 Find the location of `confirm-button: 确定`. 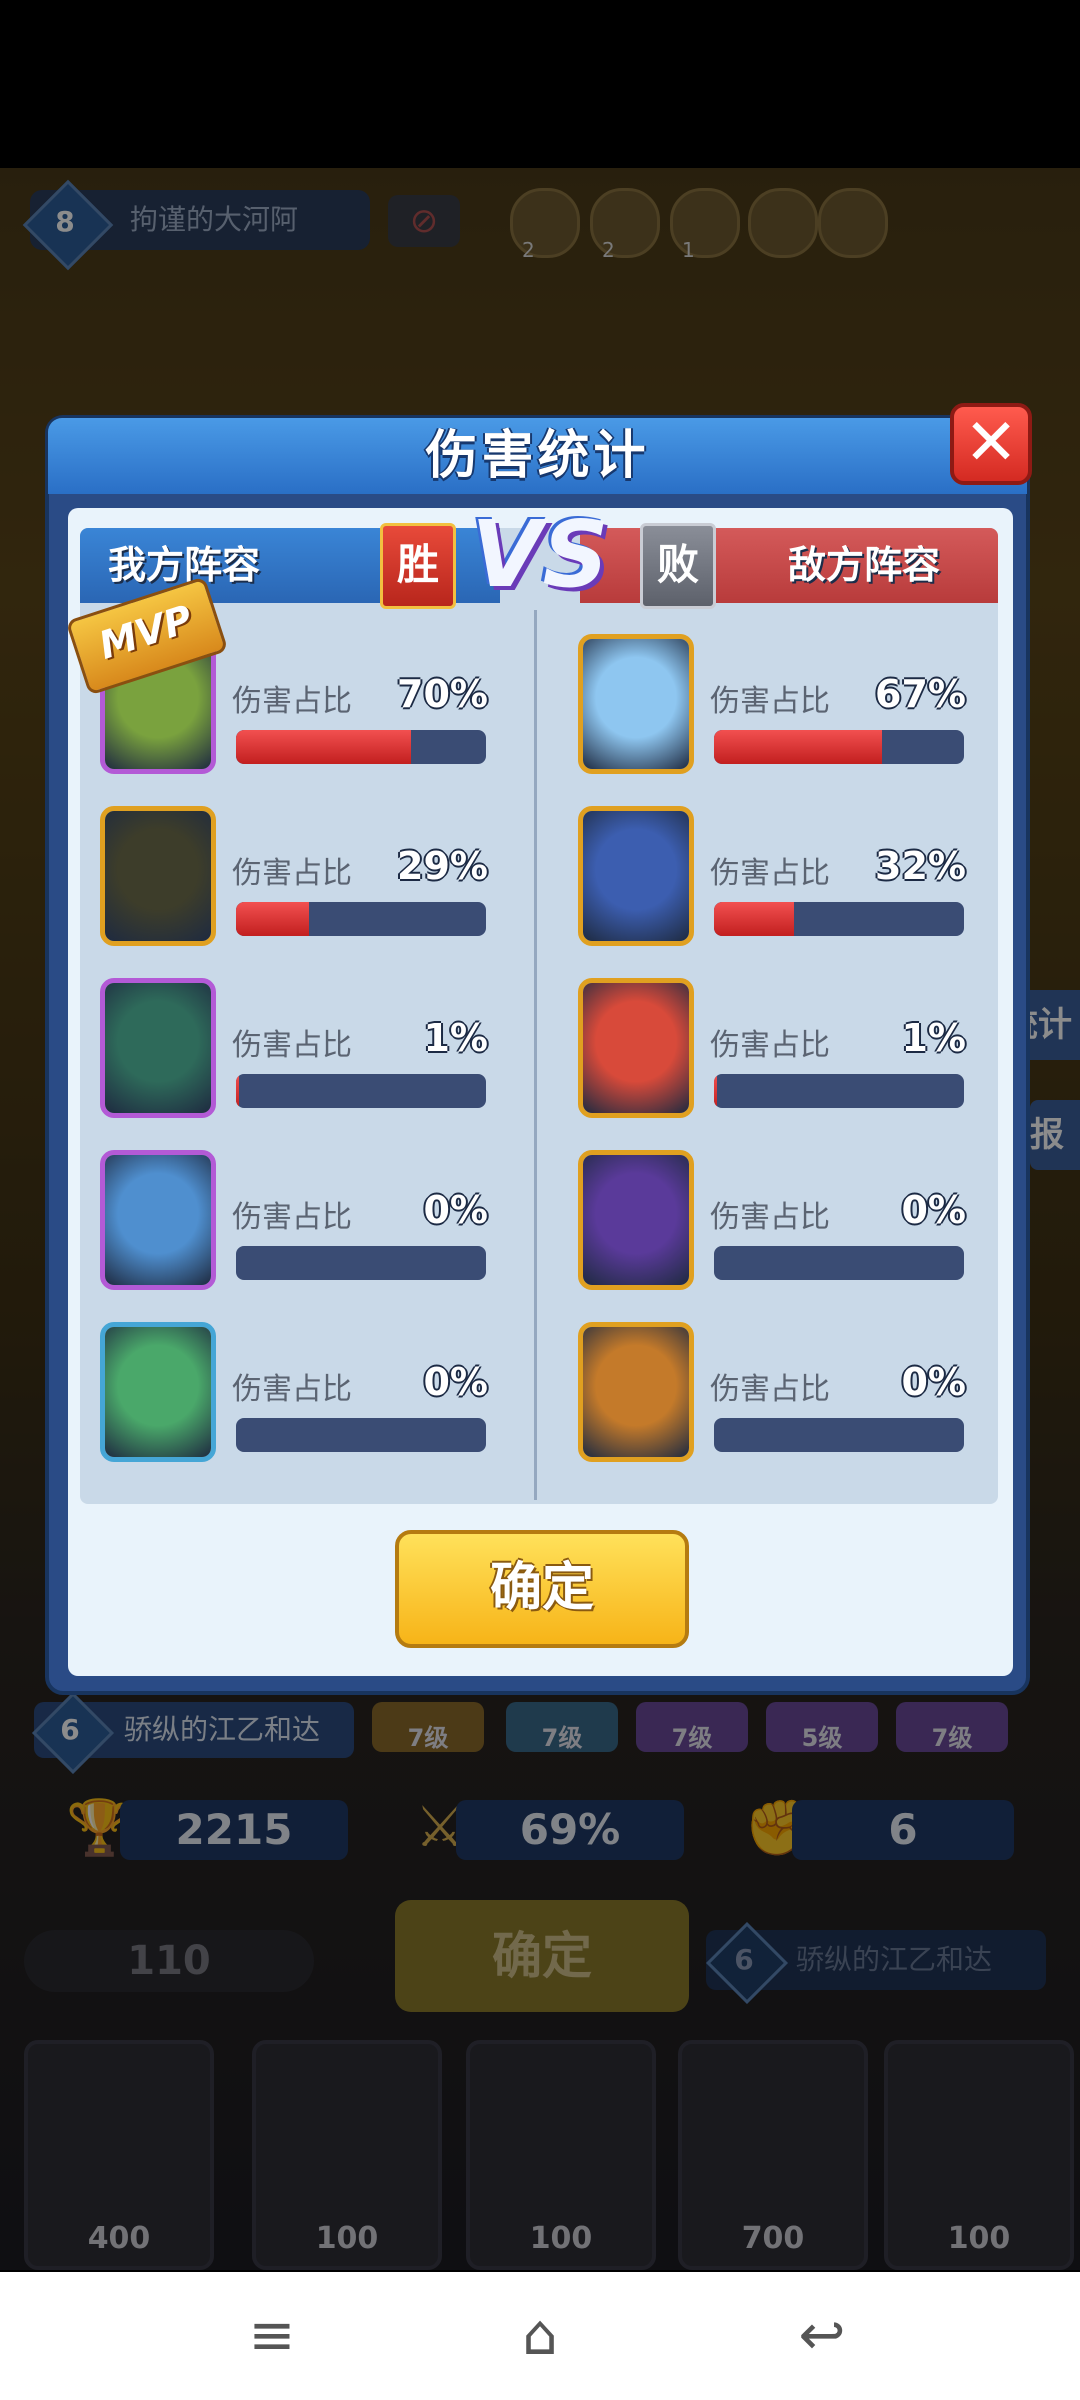

confirm-button: 确定 is located at coordinates (542, 1589).